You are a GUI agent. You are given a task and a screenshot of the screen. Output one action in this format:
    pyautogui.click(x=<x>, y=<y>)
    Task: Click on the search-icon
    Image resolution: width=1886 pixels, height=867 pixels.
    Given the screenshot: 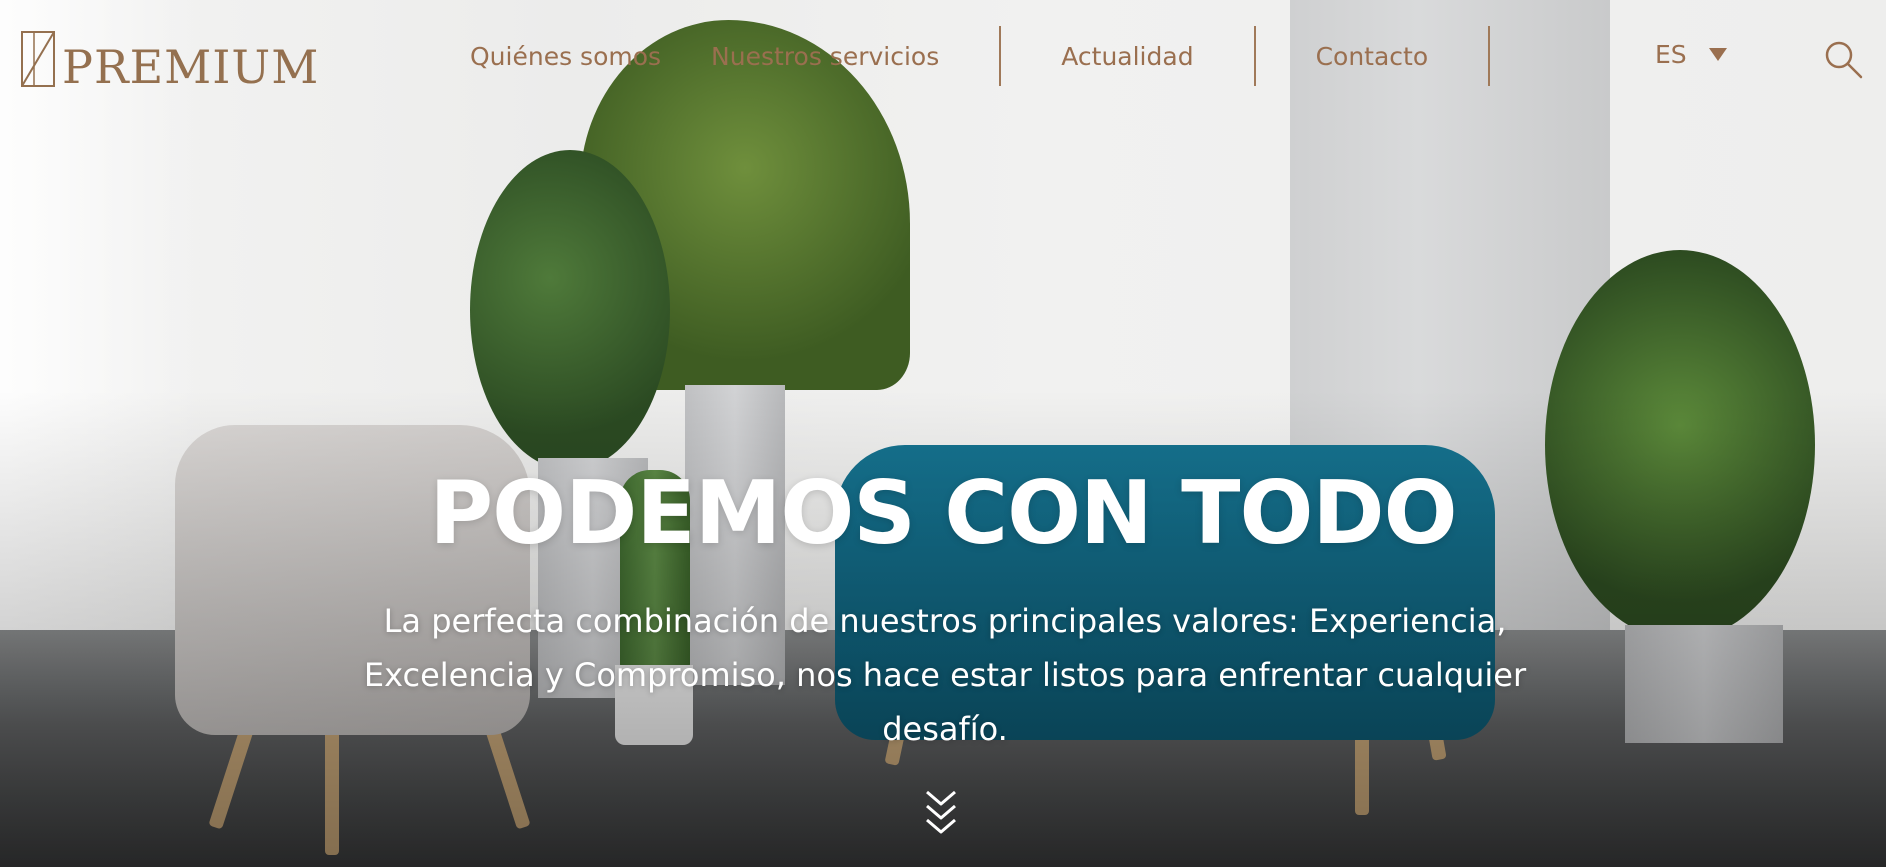 What is the action you would take?
    pyautogui.click(x=1844, y=60)
    